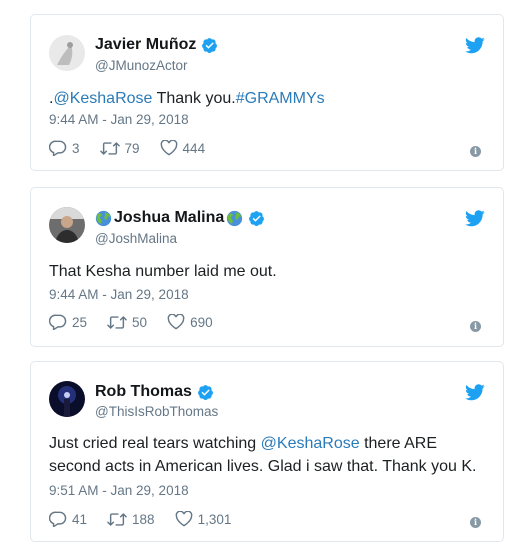  I want to click on reply-button: 41, so click(68, 519).